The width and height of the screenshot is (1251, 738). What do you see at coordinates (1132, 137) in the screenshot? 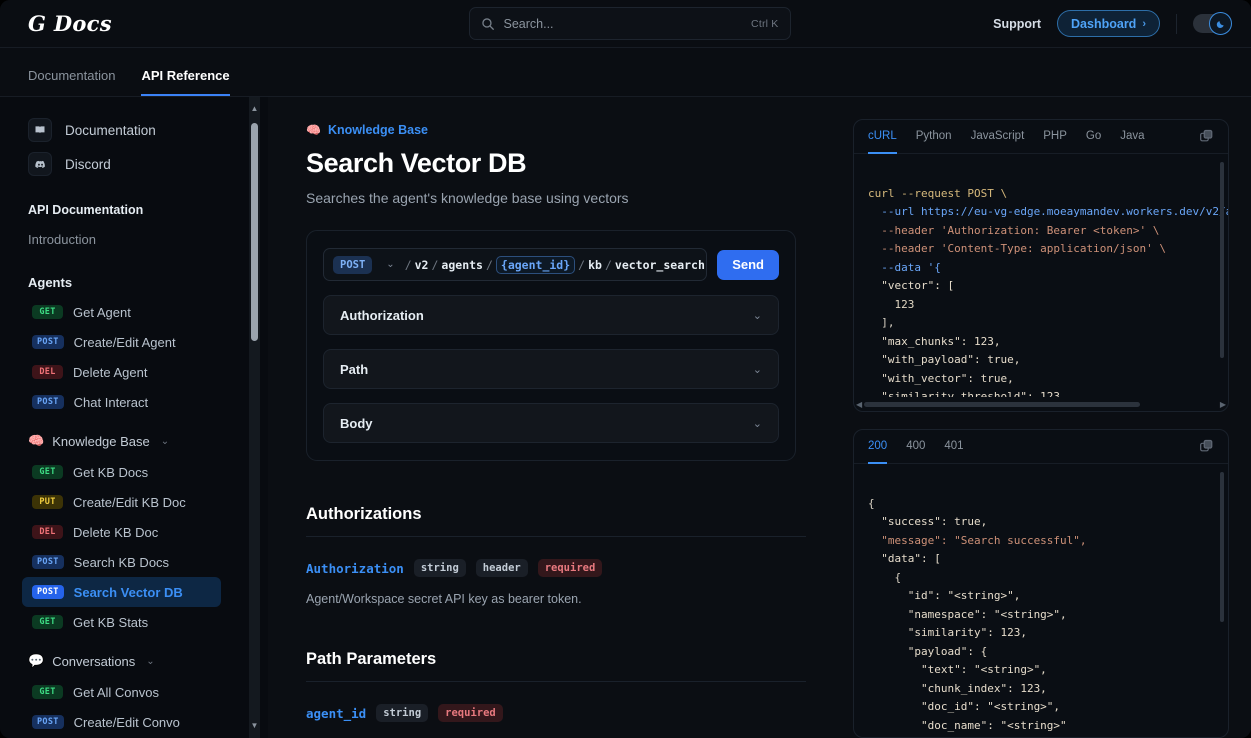
I see `tab-java: Java` at bounding box center [1132, 137].